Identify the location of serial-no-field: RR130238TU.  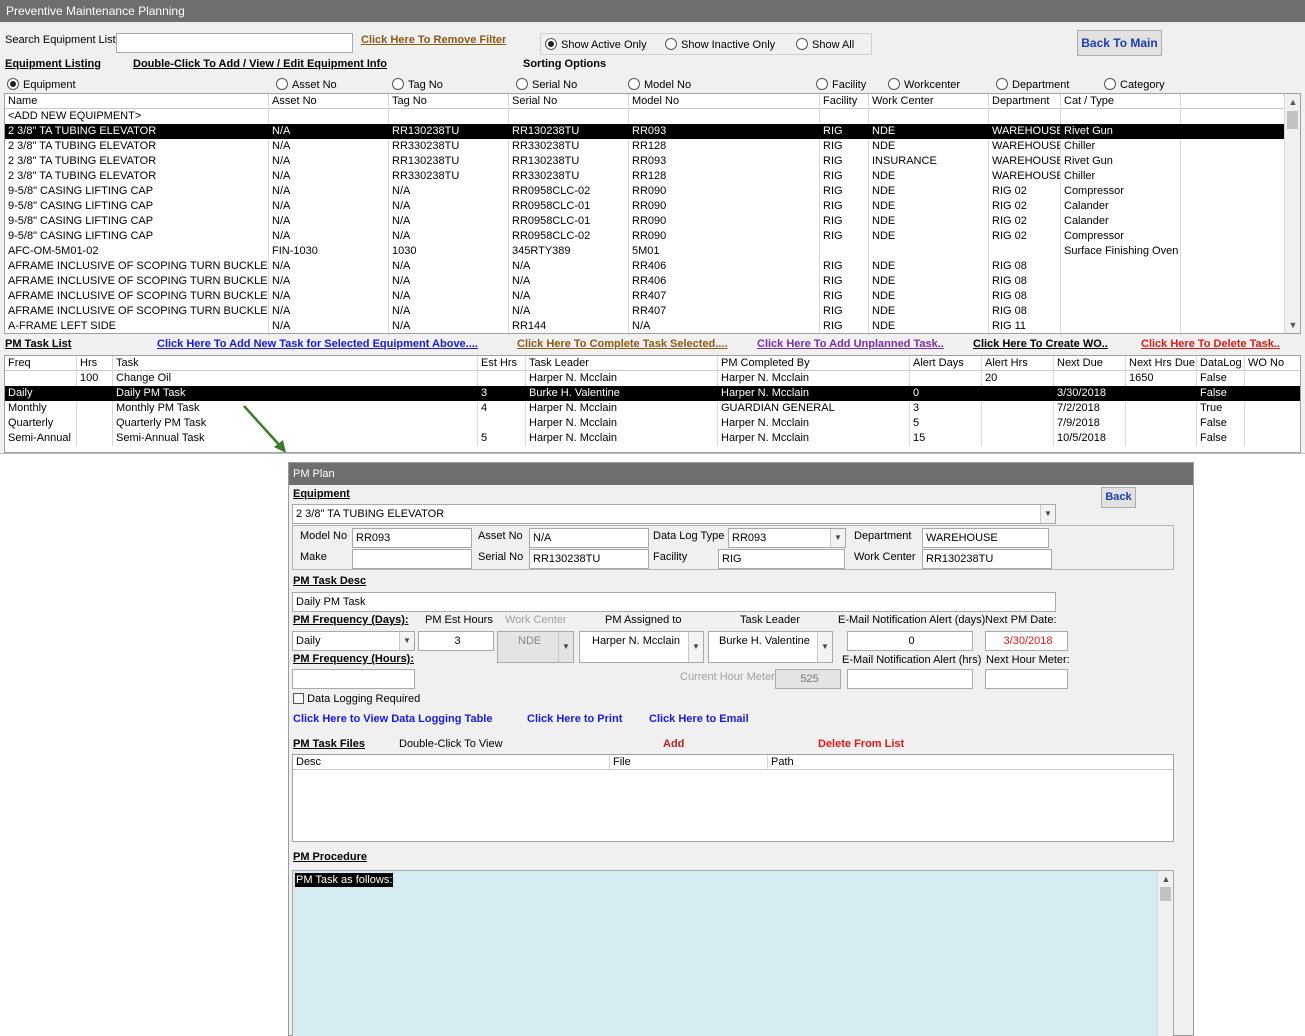
(589, 559).